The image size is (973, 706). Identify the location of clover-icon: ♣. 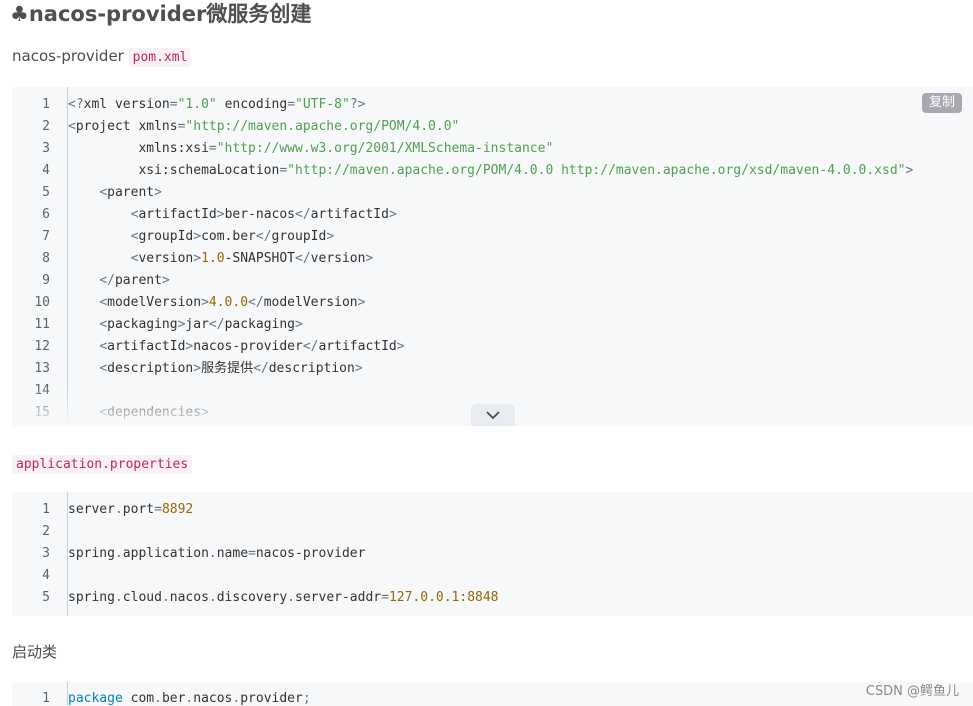
(19, 14).